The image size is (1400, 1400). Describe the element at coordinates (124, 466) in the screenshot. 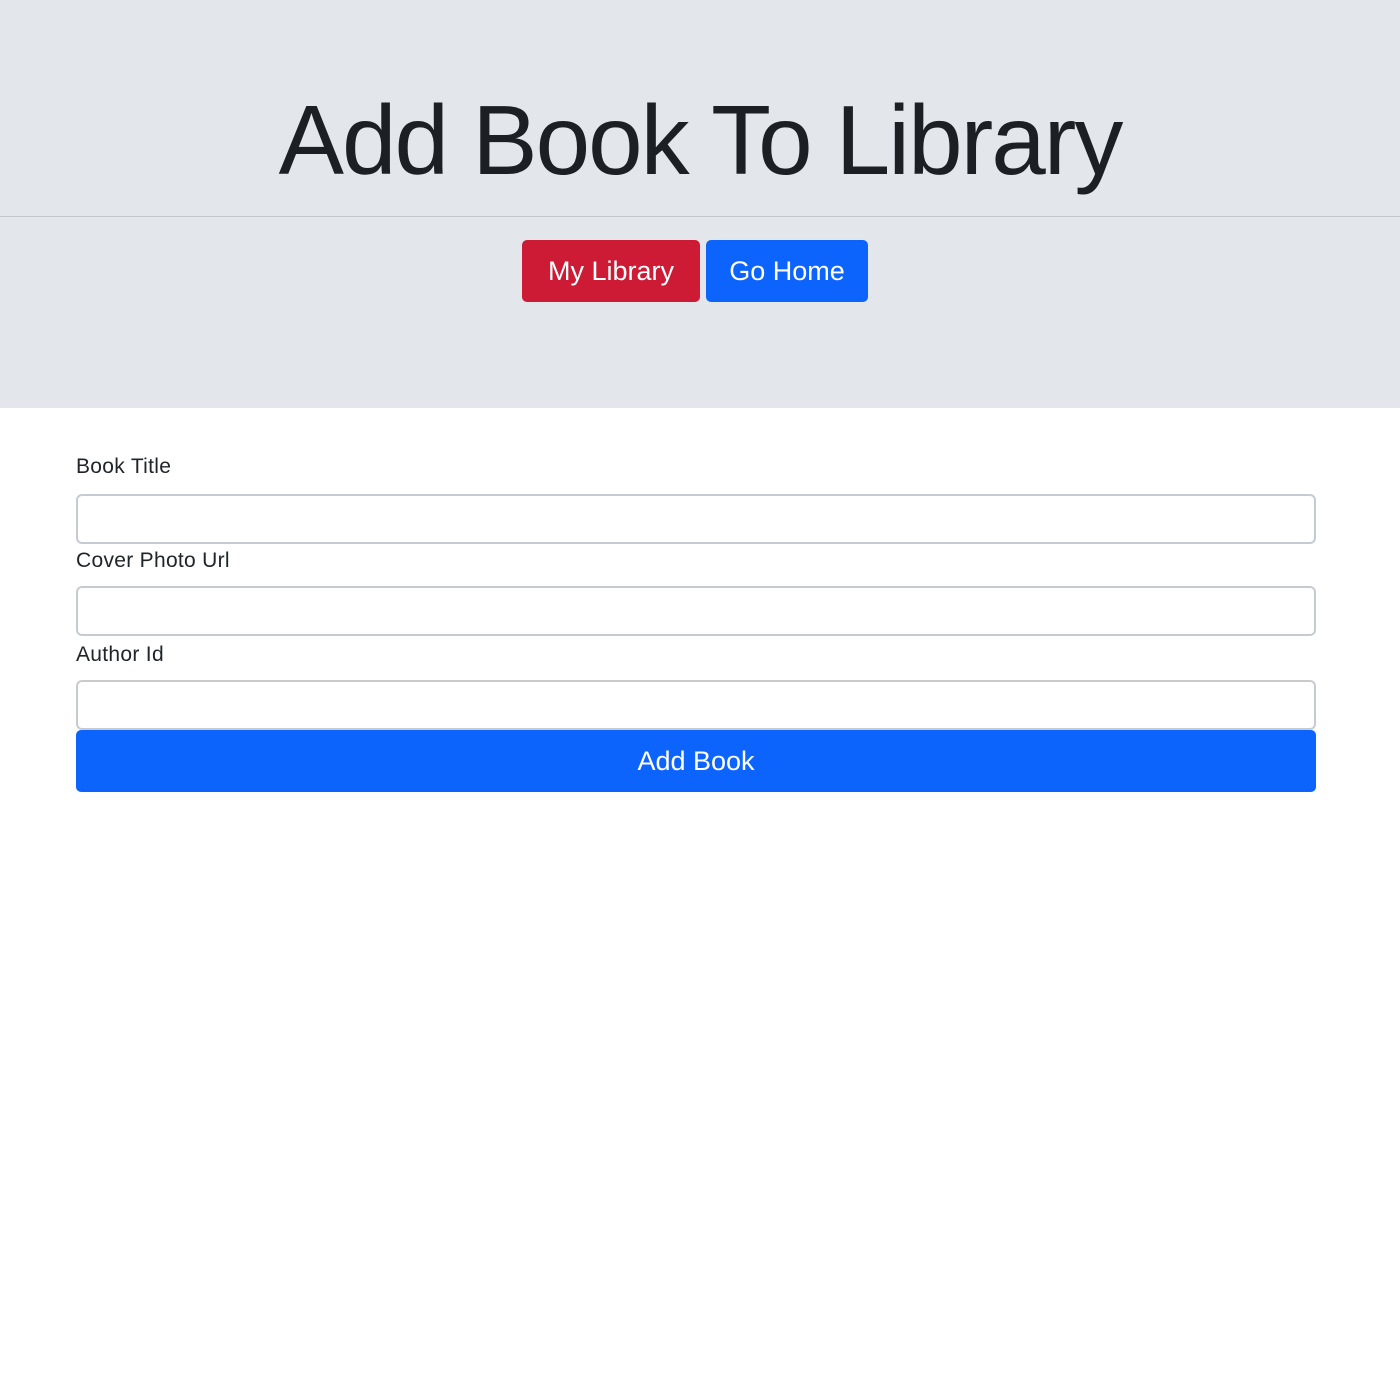

I see `book-title-label: Book Title` at that location.